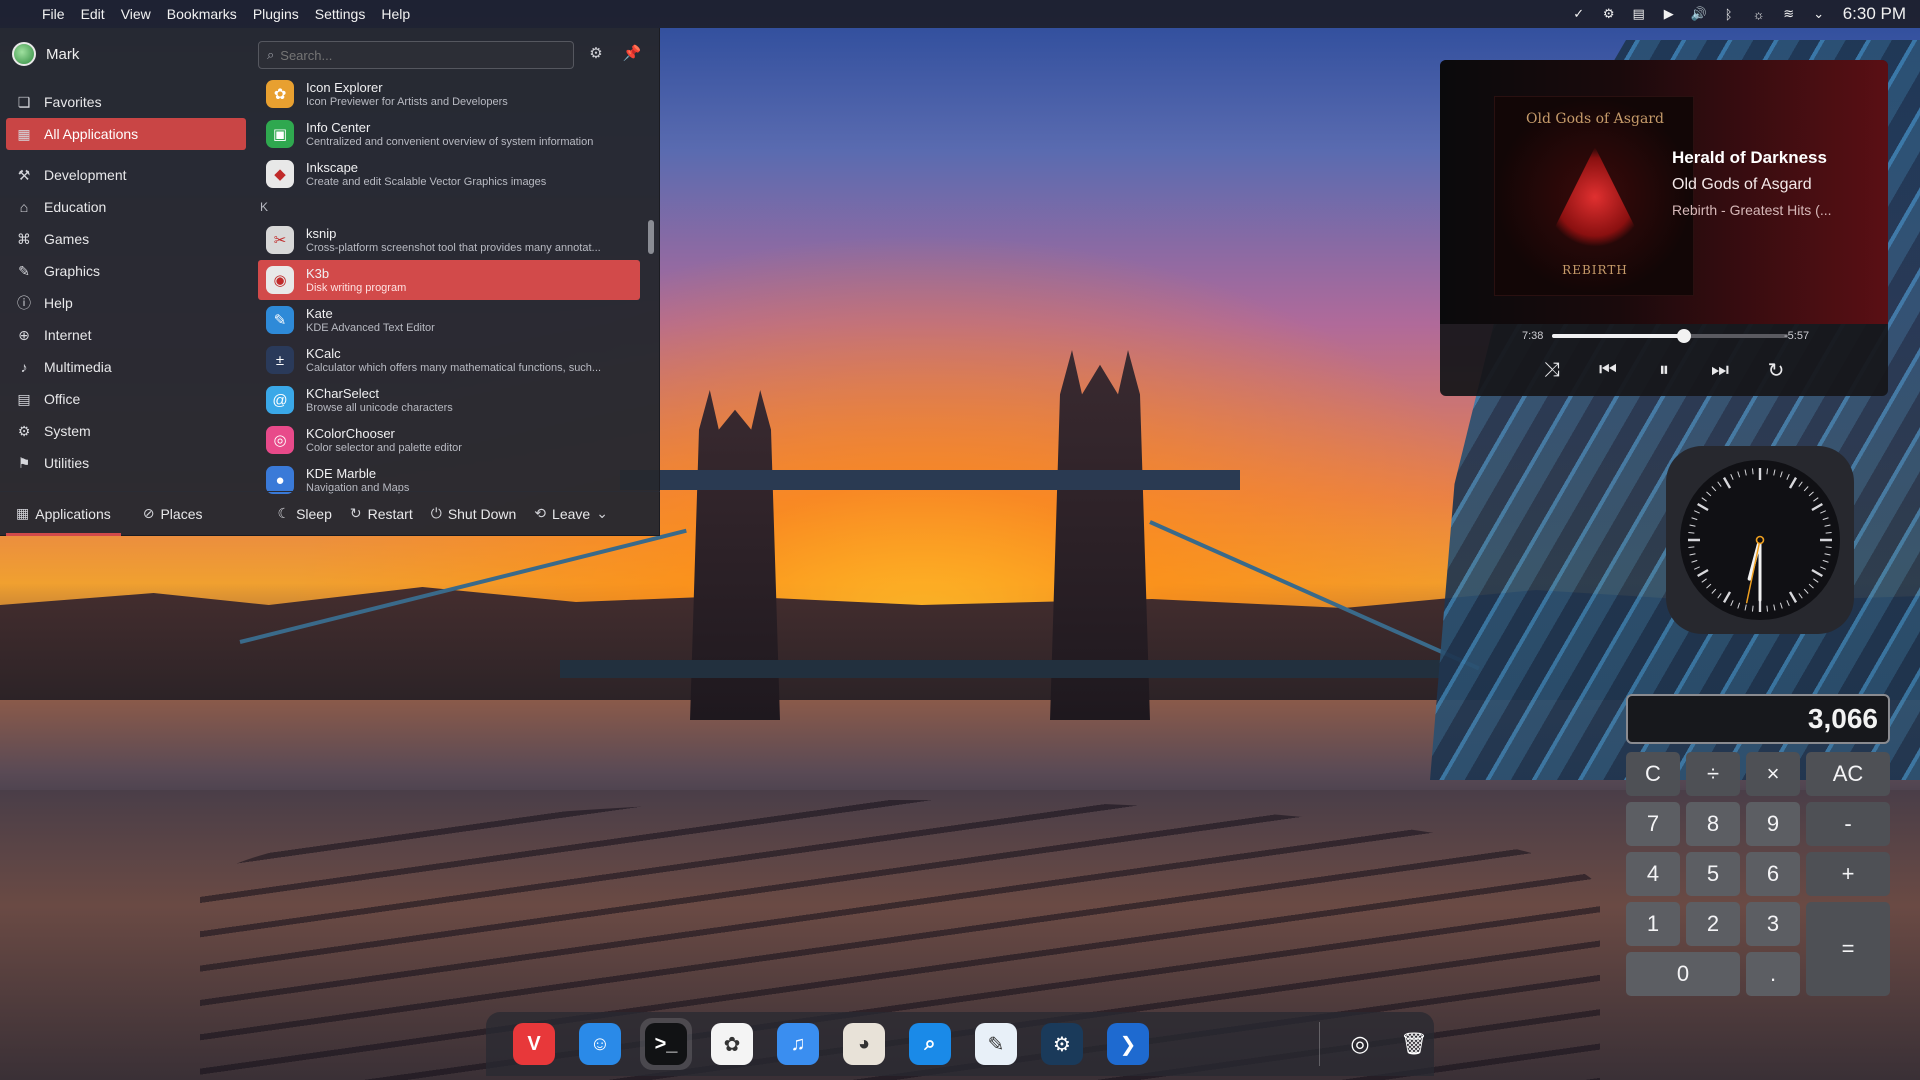 The image size is (1920, 1080). Describe the element at coordinates (1773, 974) in the screenshot. I see `calc-key-decimal: .` at that location.